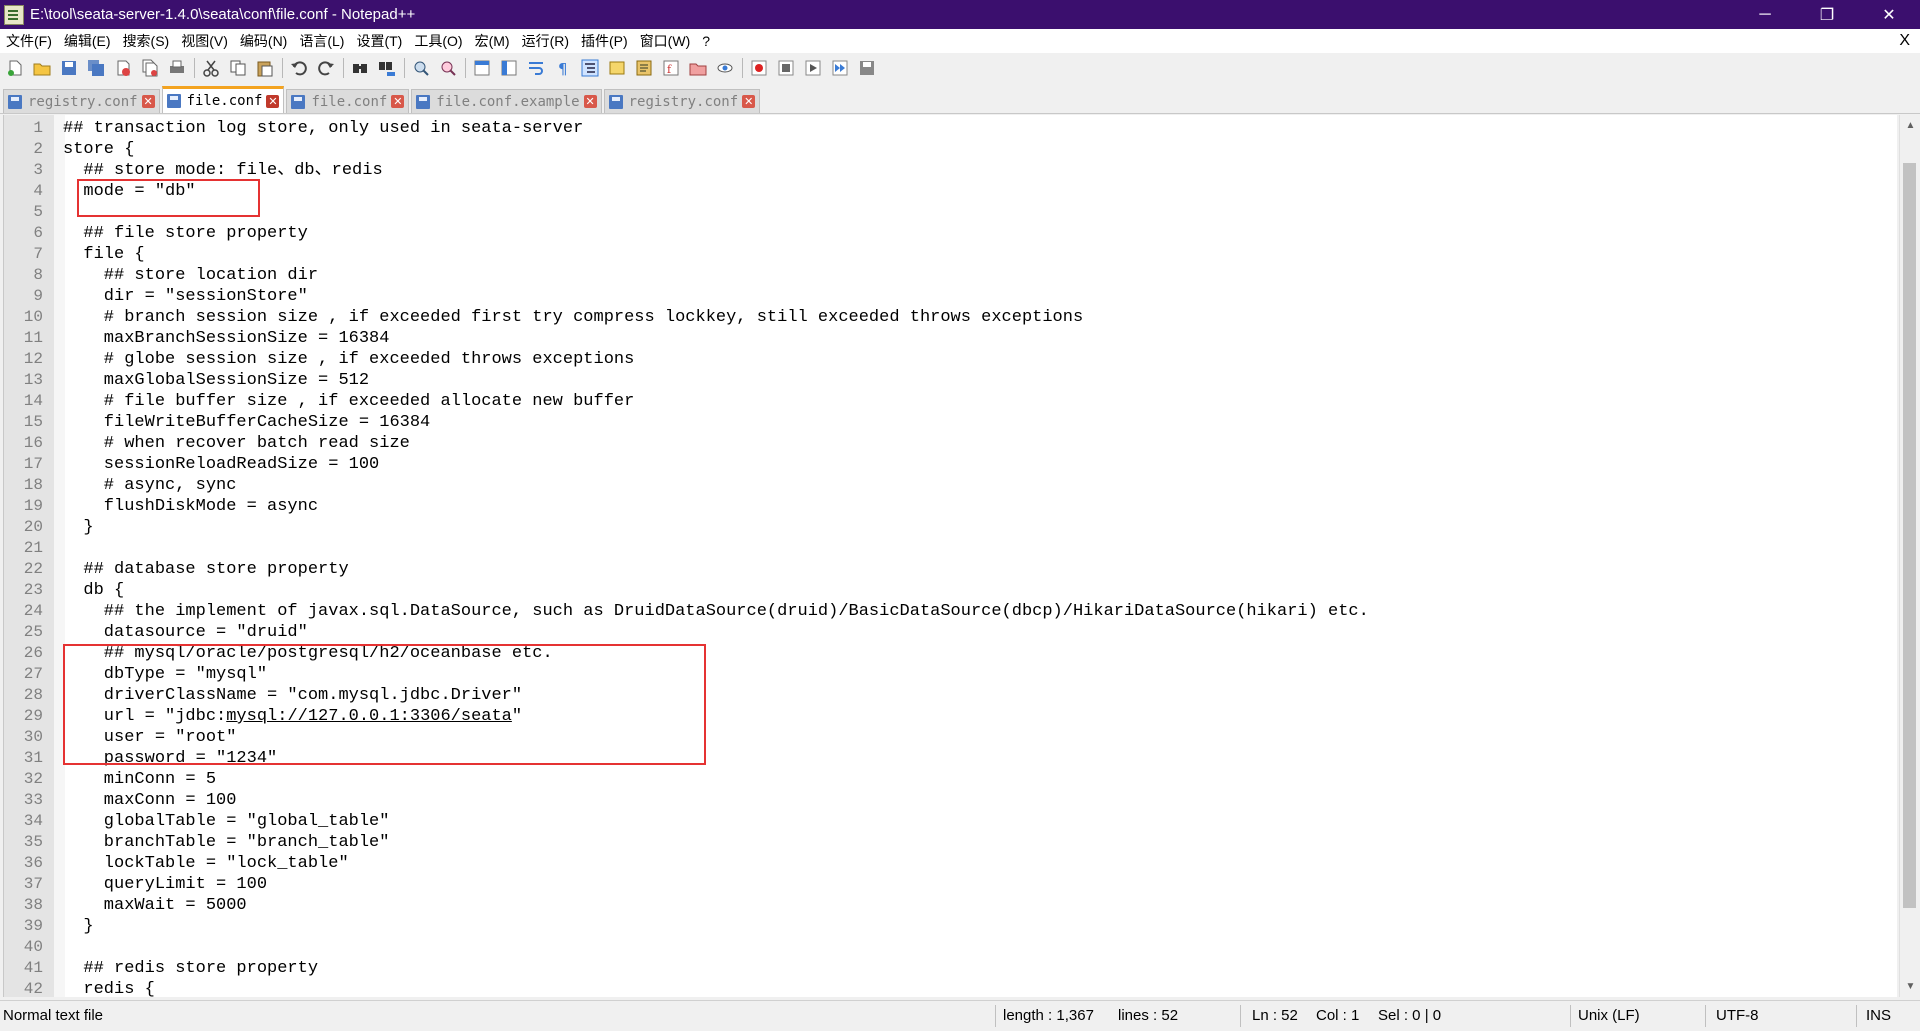 The width and height of the screenshot is (1920, 1031). Describe the element at coordinates (96, 68) in the screenshot. I see `save-all-icon` at that location.